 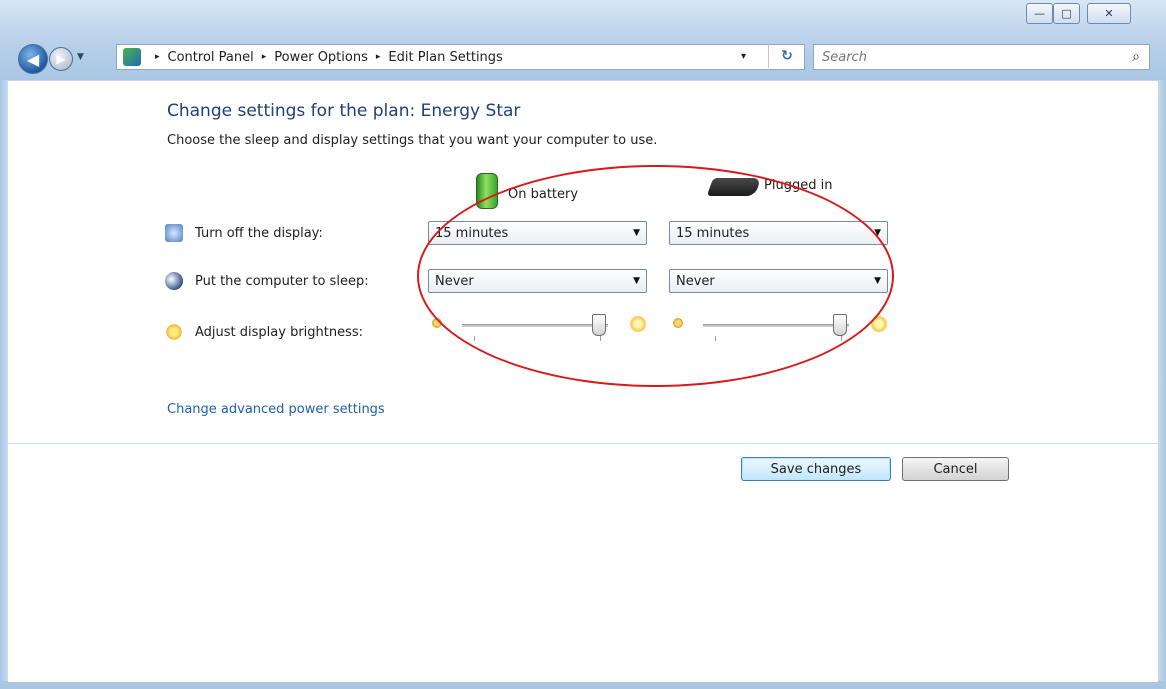 What do you see at coordinates (132, 57) in the screenshot?
I see `control-panel-icon` at bounding box center [132, 57].